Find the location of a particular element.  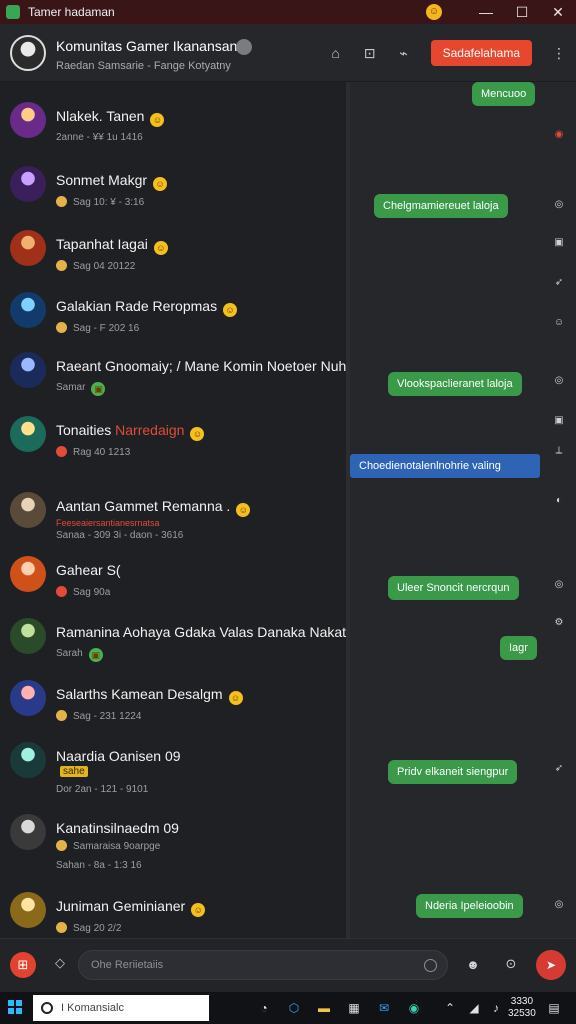

message-bubble: Mencuoo is located at coordinates (504, 94).